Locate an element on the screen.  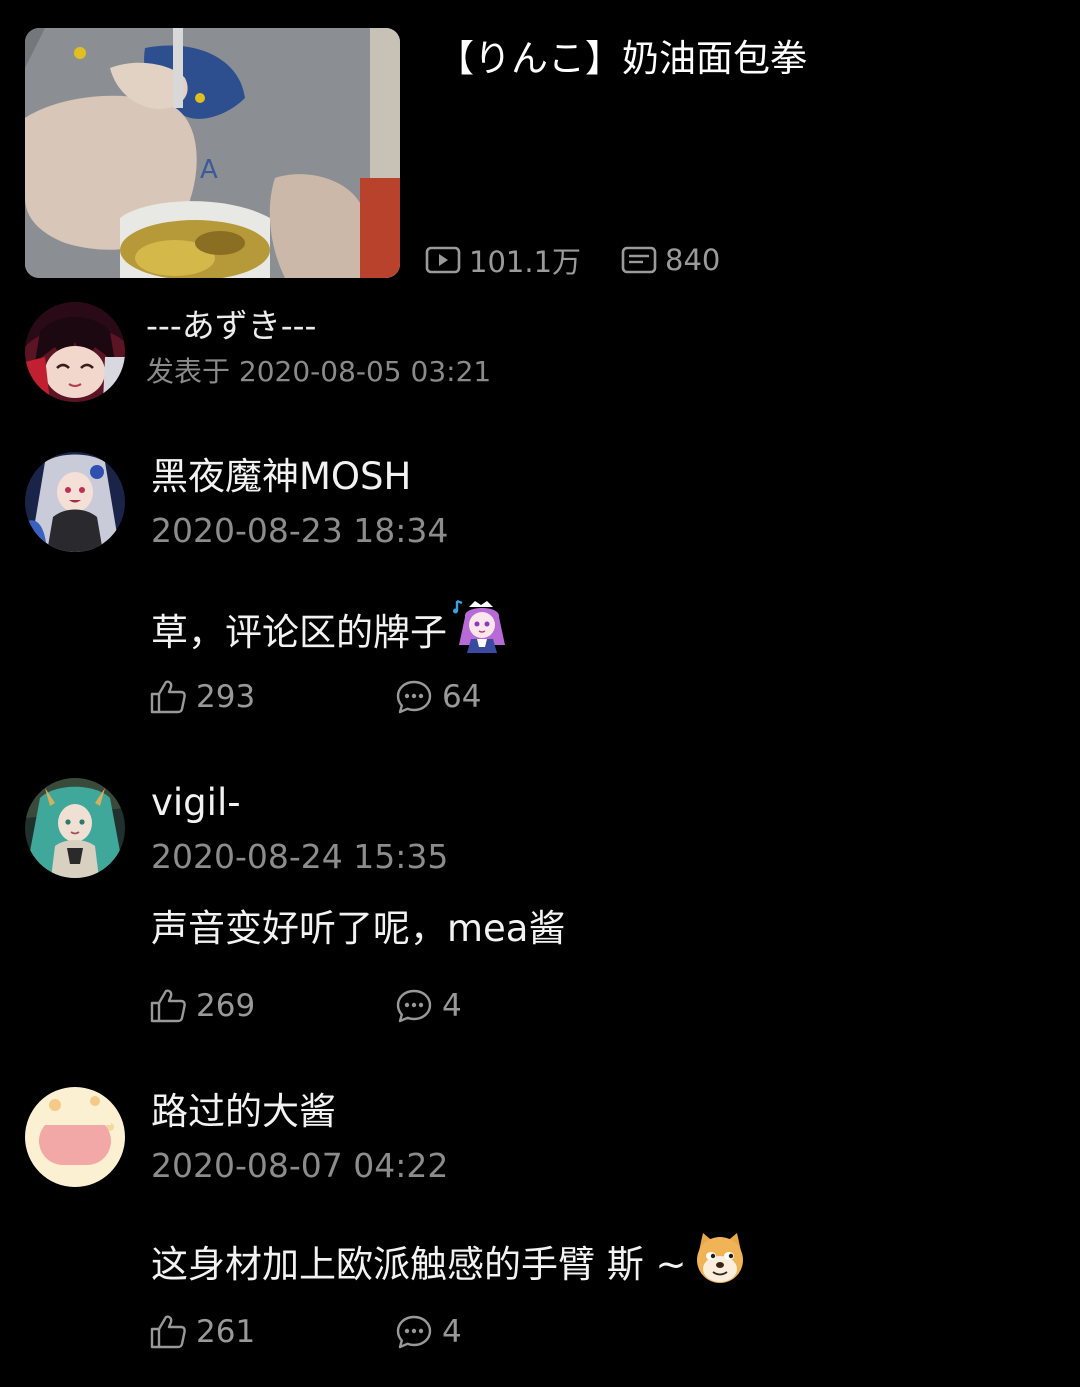
doge-emoji is located at coordinates (720, 1264).